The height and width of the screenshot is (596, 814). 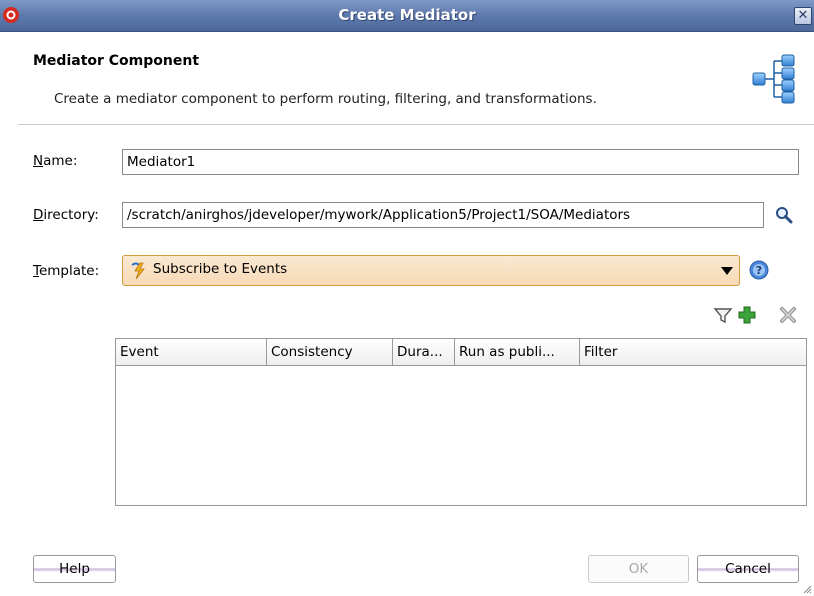 I want to click on name-label-text: ame:, so click(x=60, y=161).